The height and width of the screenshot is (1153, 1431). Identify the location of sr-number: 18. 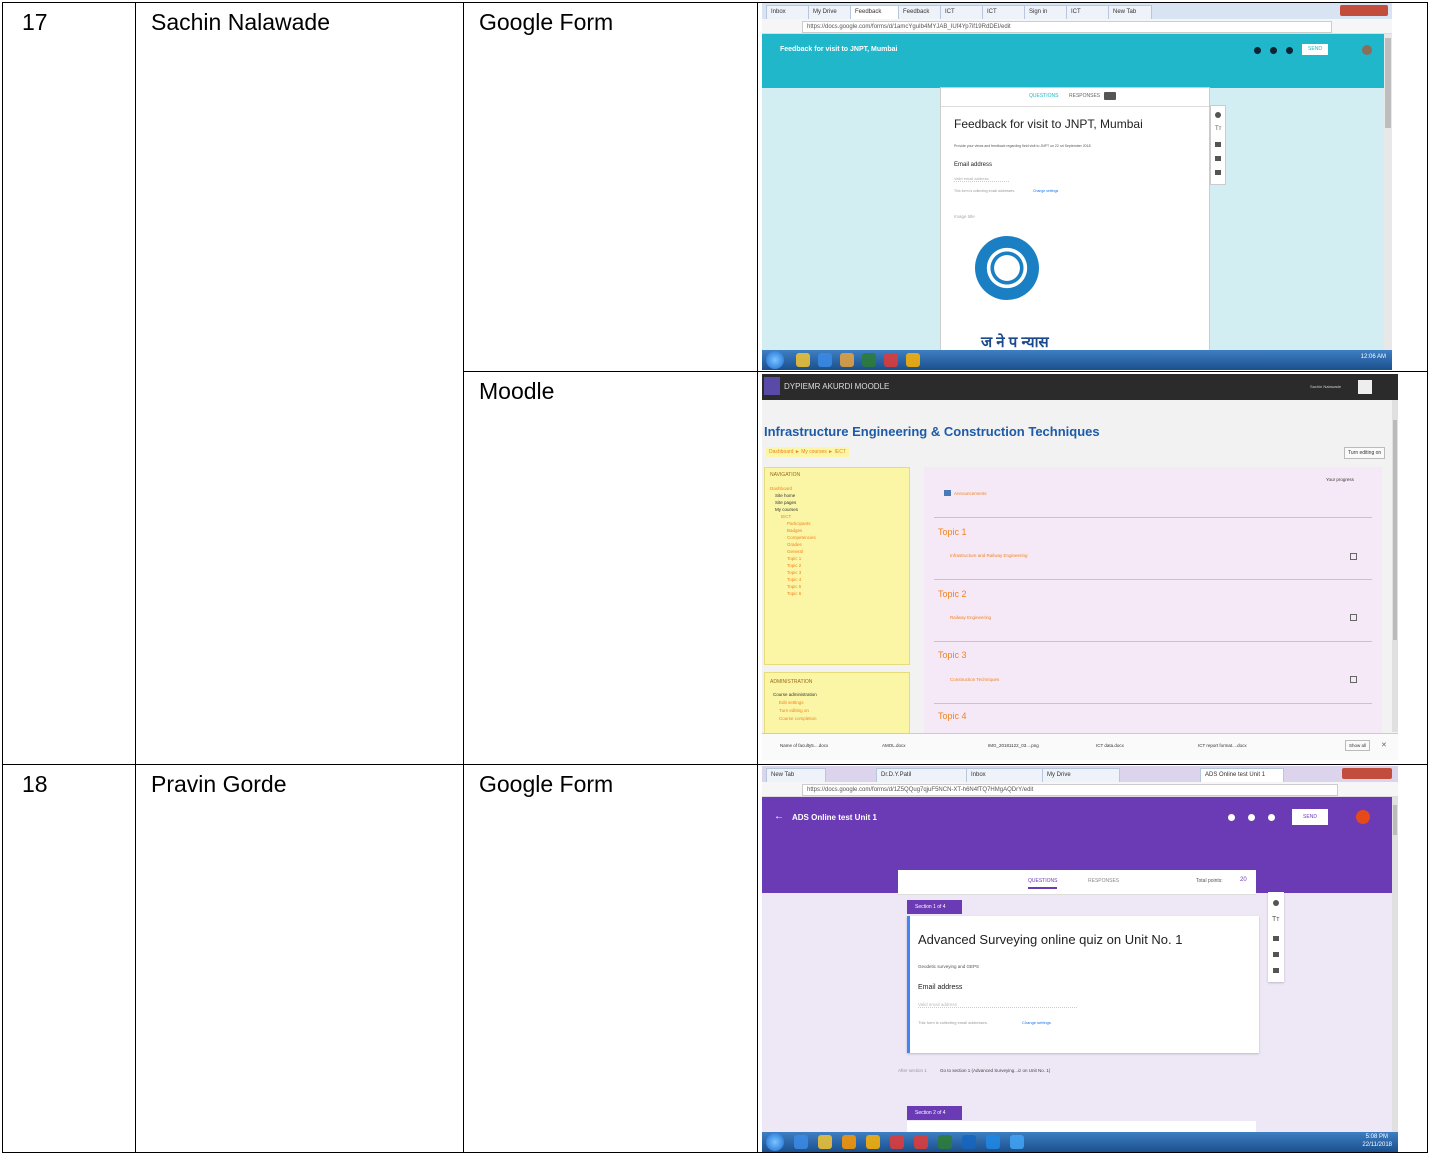
(35, 784).